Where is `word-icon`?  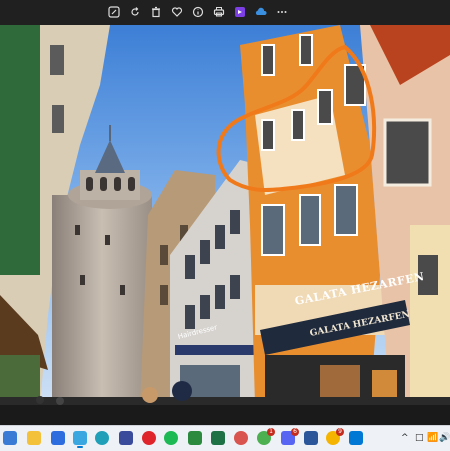 word-icon is located at coordinates (311, 438).